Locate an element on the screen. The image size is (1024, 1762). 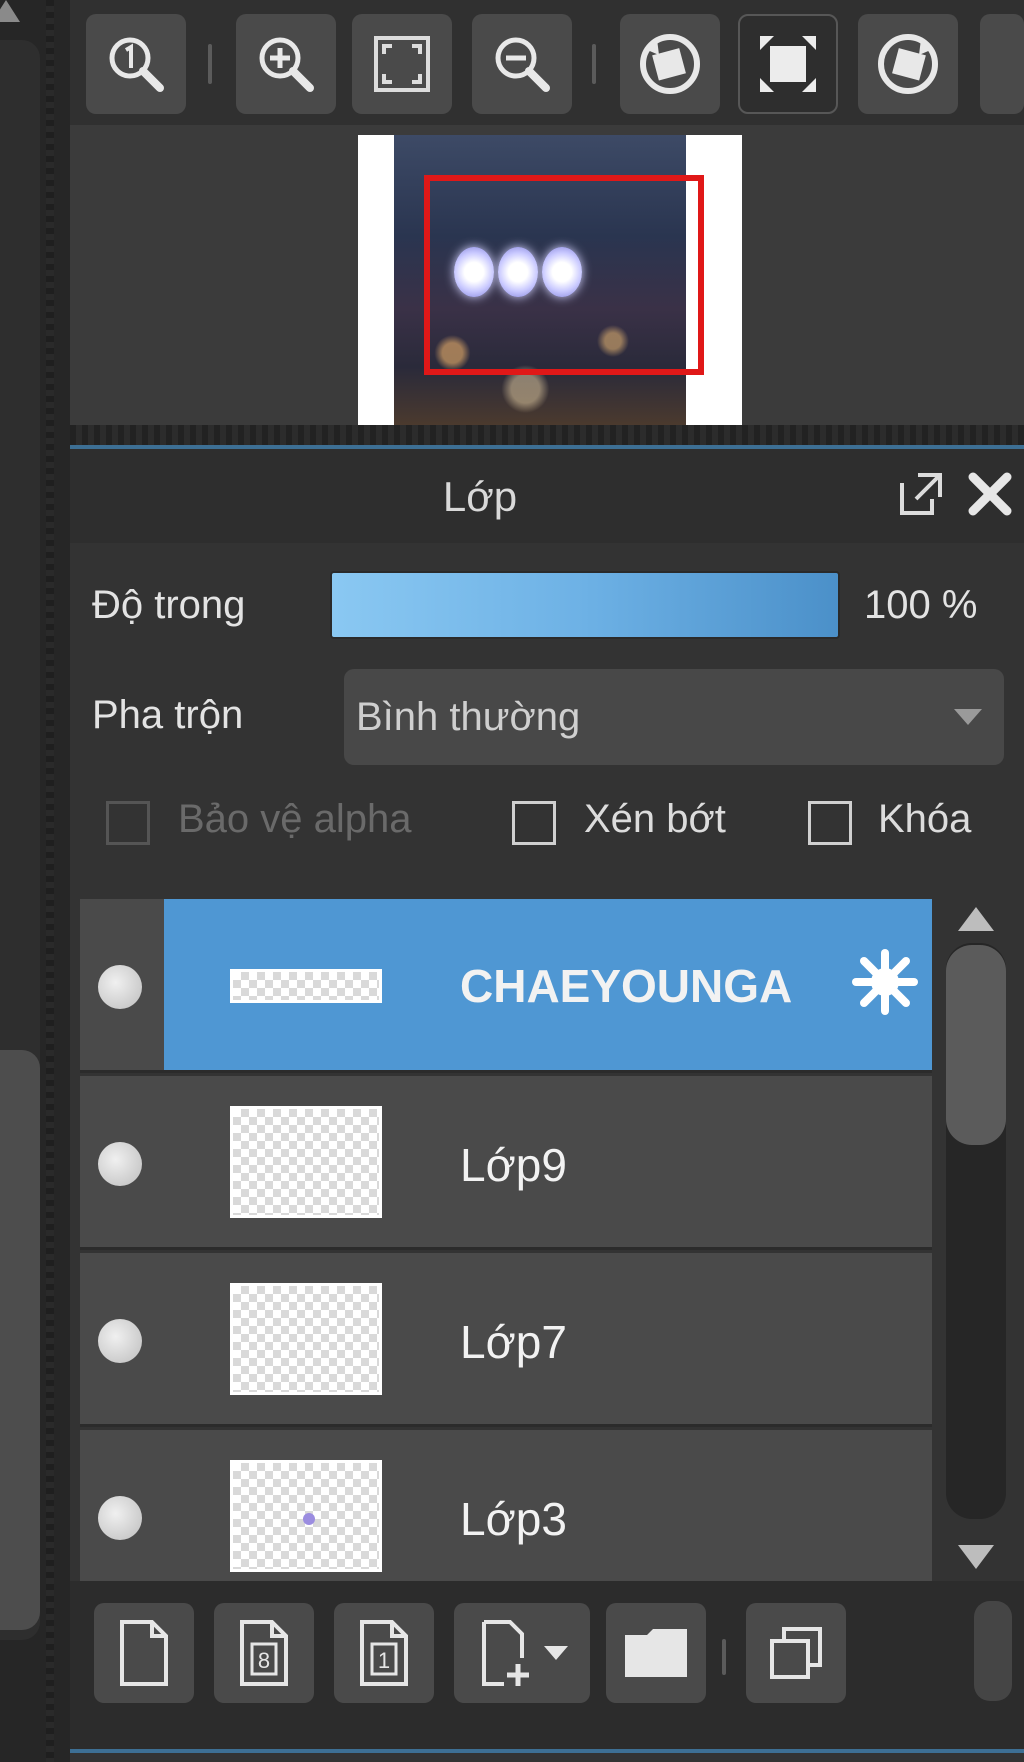
zoom-actual-icon is located at coordinates (136, 64).